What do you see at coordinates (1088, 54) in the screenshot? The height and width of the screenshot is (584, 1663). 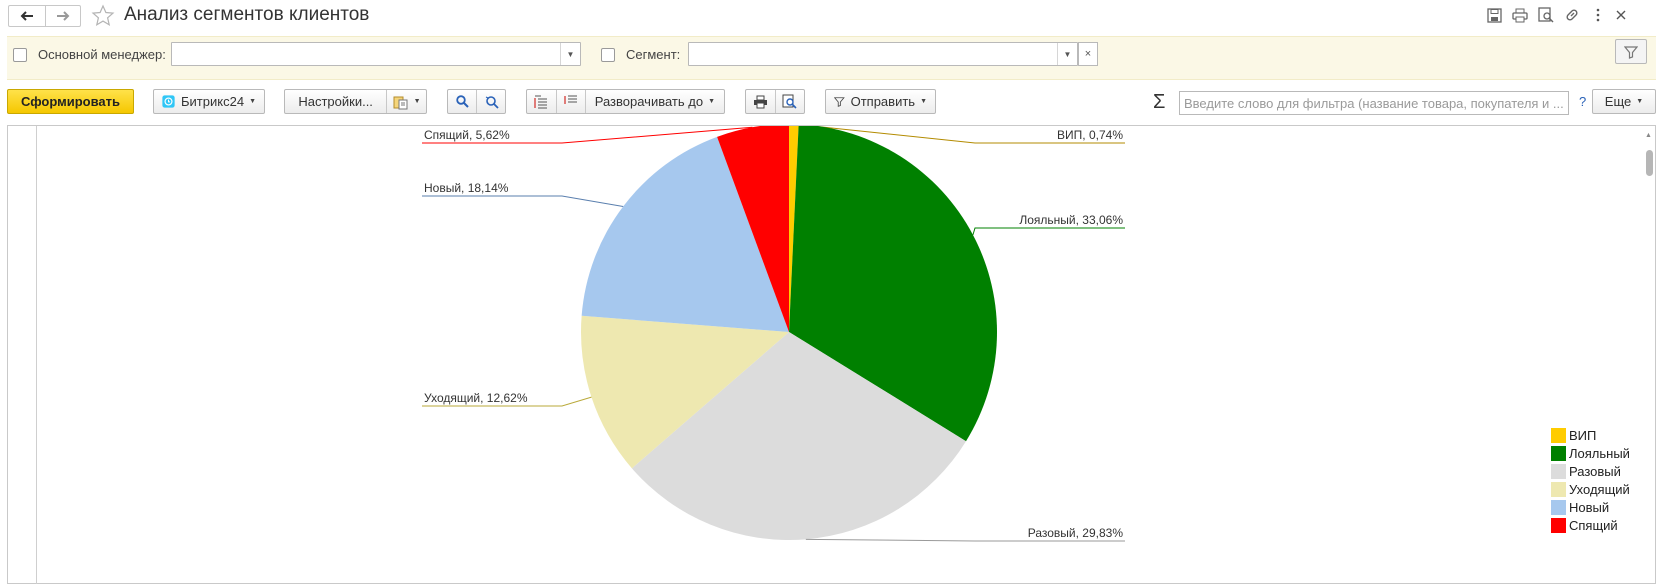 I see `segment-clear-button: ×` at bounding box center [1088, 54].